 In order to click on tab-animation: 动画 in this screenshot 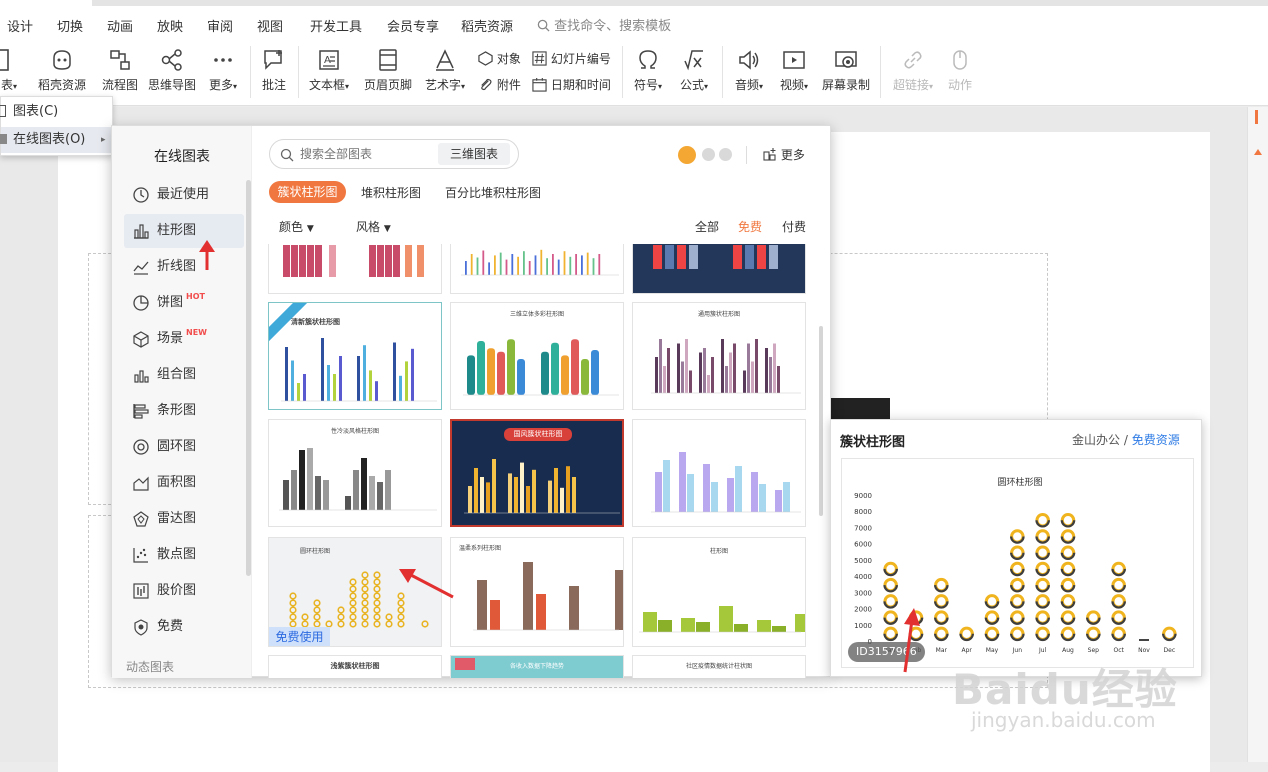, I will do `click(120, 25)`.